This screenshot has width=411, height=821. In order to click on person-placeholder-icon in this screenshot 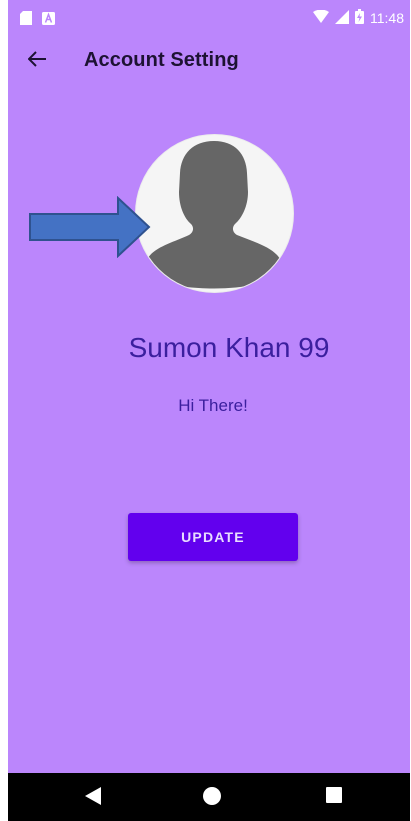, I will do `click(214, 216)`.